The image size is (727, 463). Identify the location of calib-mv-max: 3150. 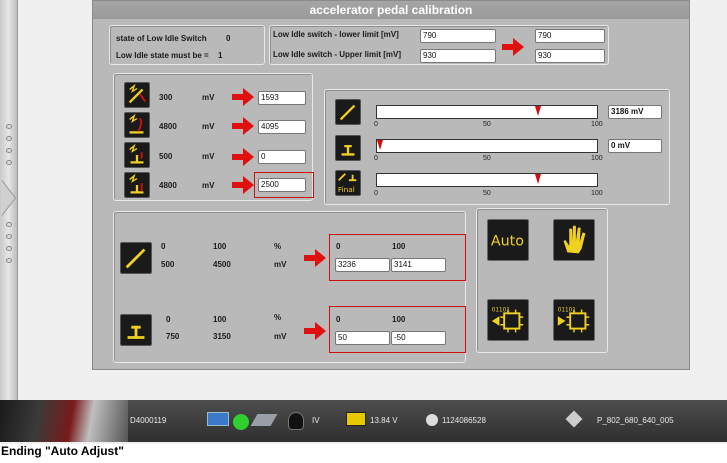
(222, 336).